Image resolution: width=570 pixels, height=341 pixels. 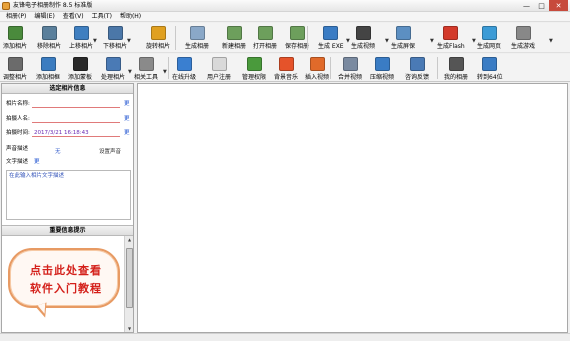 I want to click on insert-video-icon, so click(x=317, y=64).